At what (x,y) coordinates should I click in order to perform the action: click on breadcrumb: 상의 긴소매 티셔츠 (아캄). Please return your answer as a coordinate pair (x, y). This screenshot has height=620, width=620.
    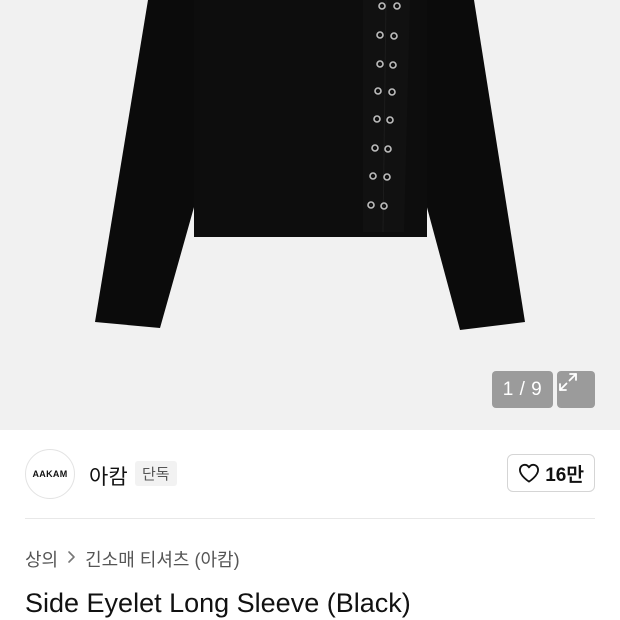
    Looking at the image, I should click on (132, 559).